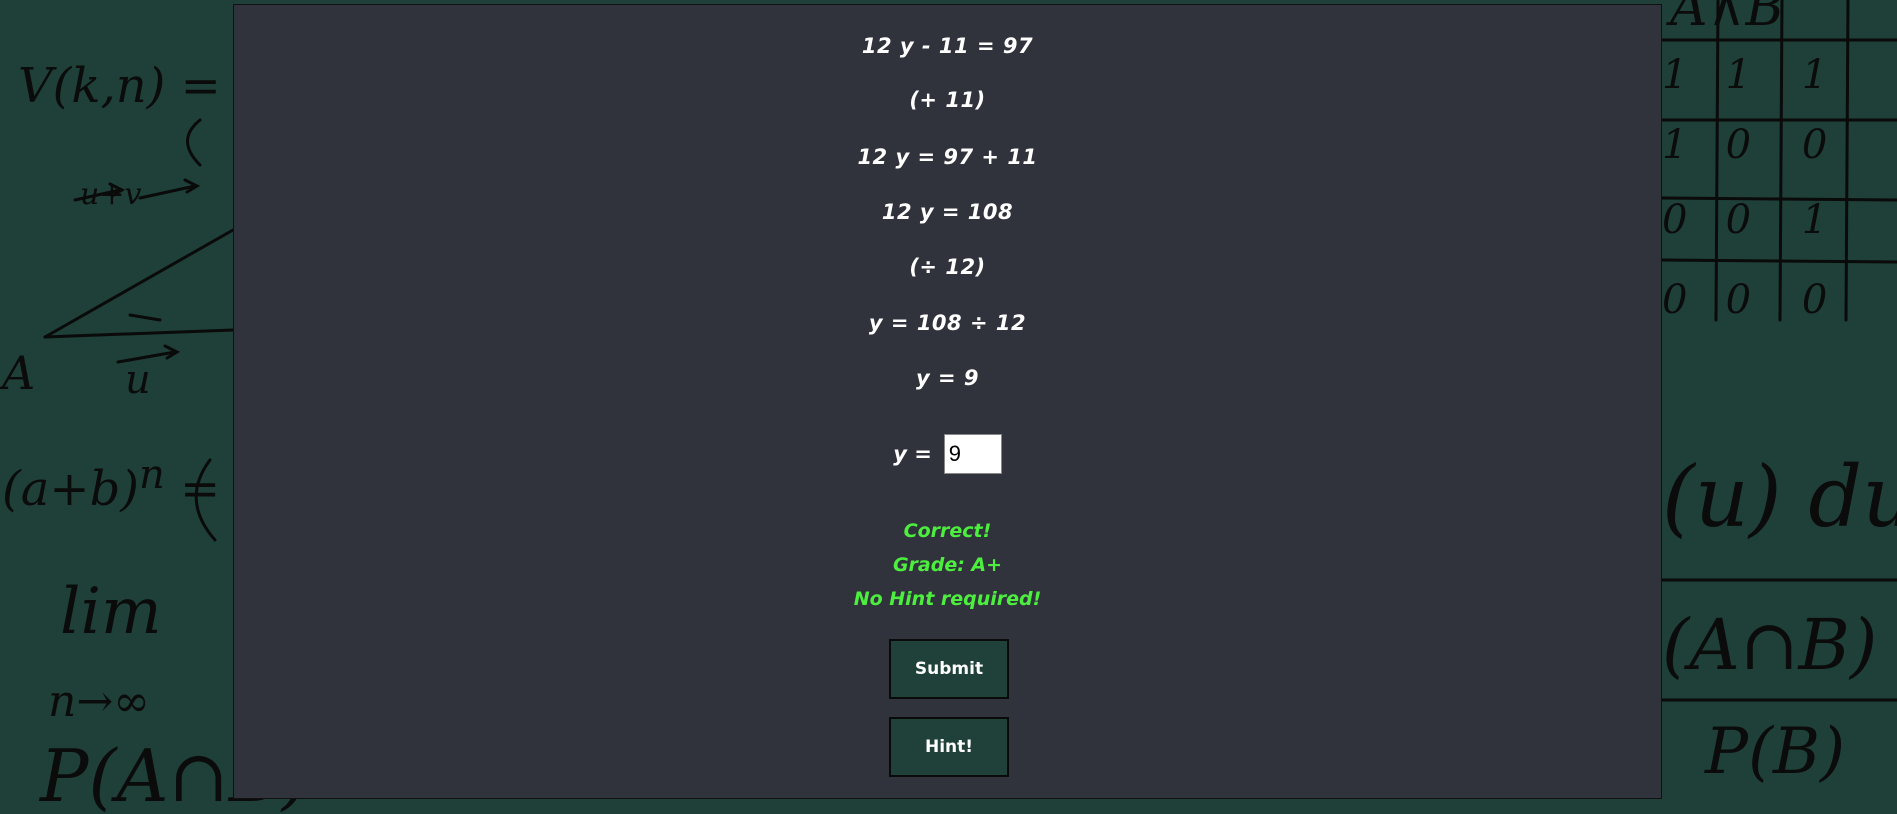 This screenshot has height=814, width=1897. Describe the element at coordinates (111, 194) in the screenshot. I see `chalk-formula-sum: u+v` at that location.